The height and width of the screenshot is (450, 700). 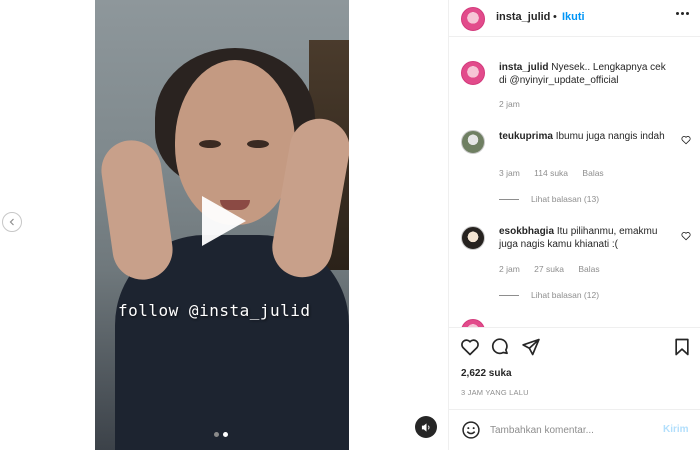 I want to click on heart-icon, so click(x=470, y=347).